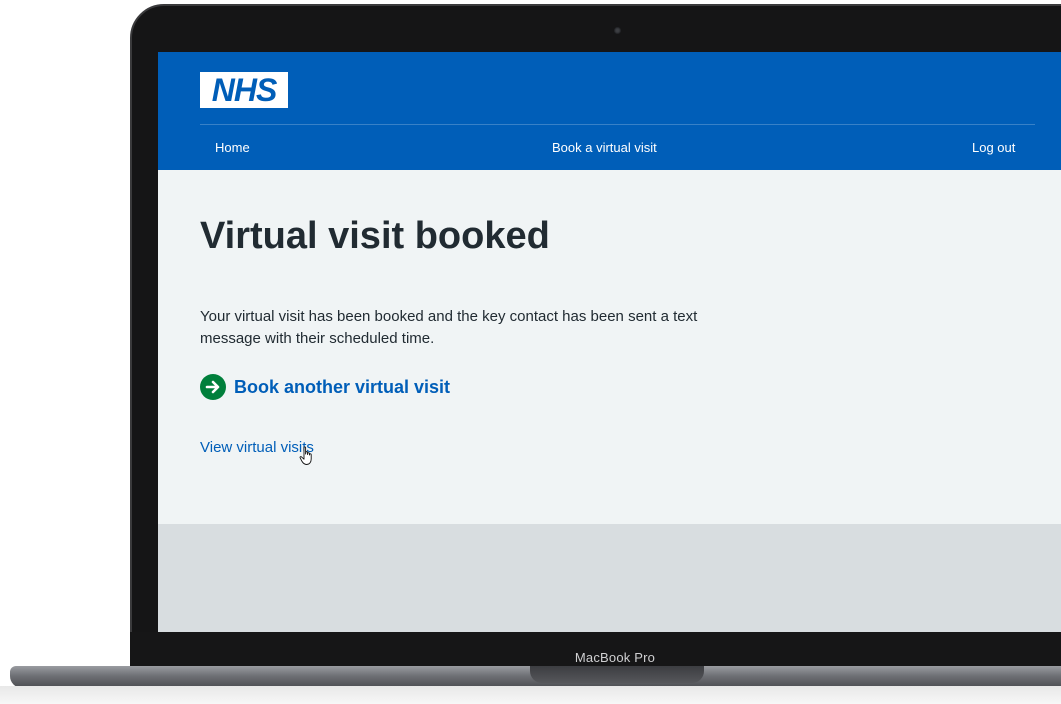 The width and height of the screenshot is (1061, 704). What do you see at coordinates (530, 695) in the screenshot?
I see `floor-shadow` at bounding box center [530, 695].